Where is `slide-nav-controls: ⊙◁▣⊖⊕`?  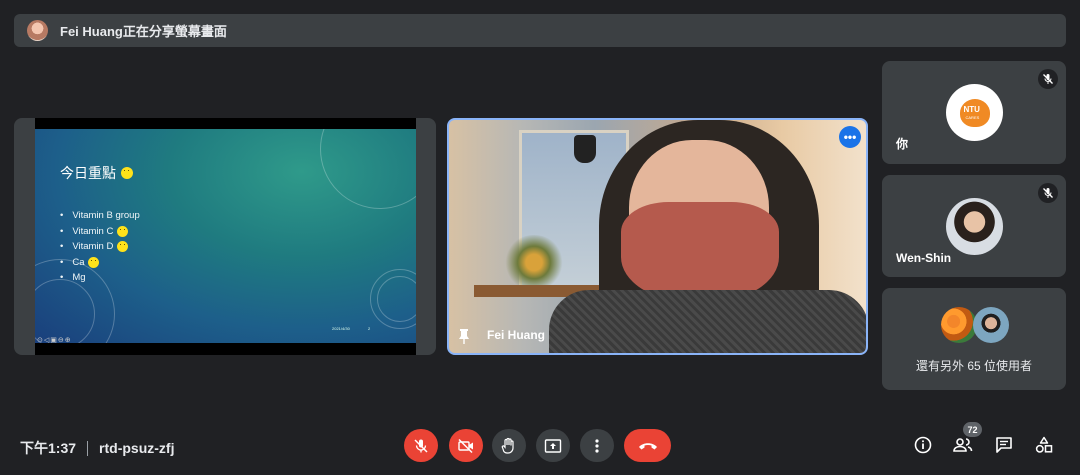
slide-nav-controls: ⊙◁▣⊖⊕ is located at coordinates (54, 339).